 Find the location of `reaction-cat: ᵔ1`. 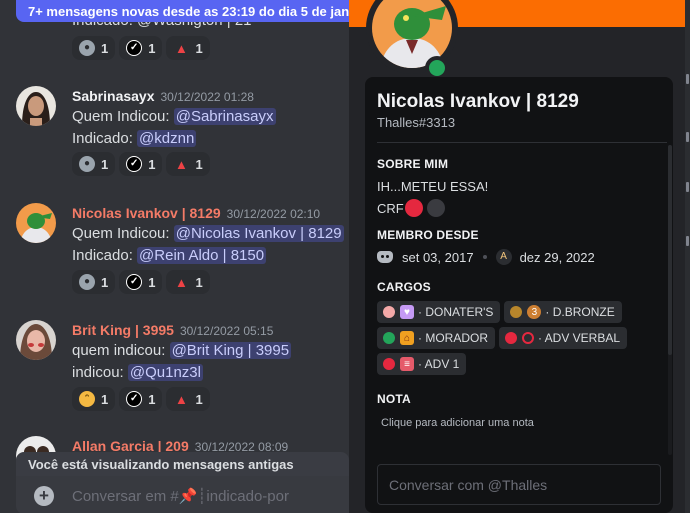

reaction-cat: ᵔ1 is located at coordinates (94, 399).